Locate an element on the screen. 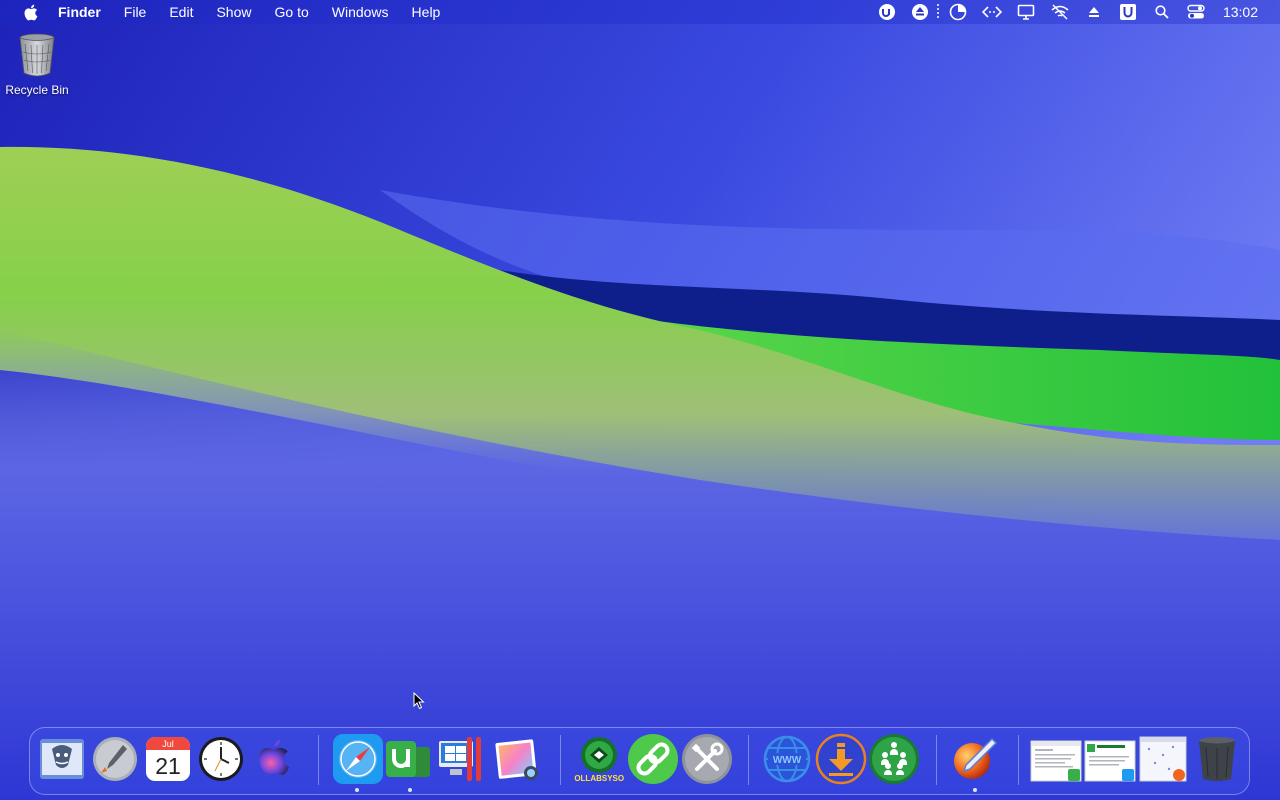 This screenshot has height=800, width=1280. u-app-icon is located at coordinates (1128, 12).